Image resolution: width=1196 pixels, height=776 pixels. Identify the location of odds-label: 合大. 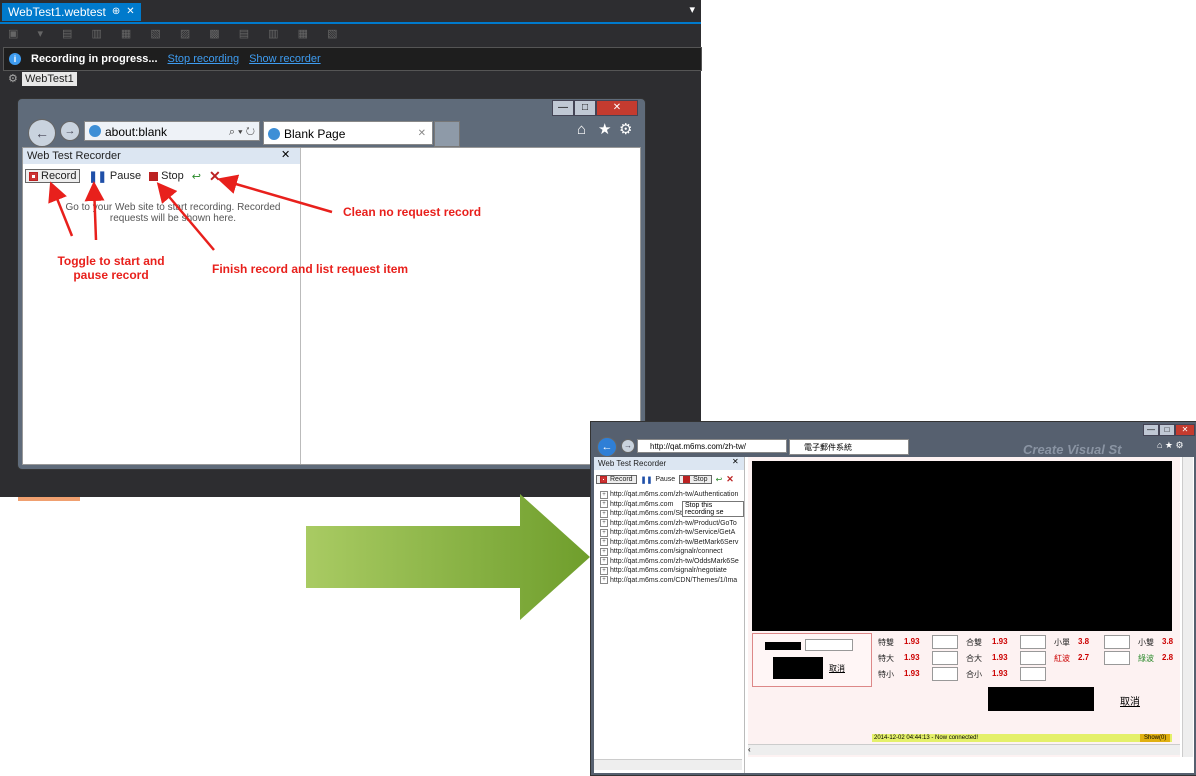
(974, 658).